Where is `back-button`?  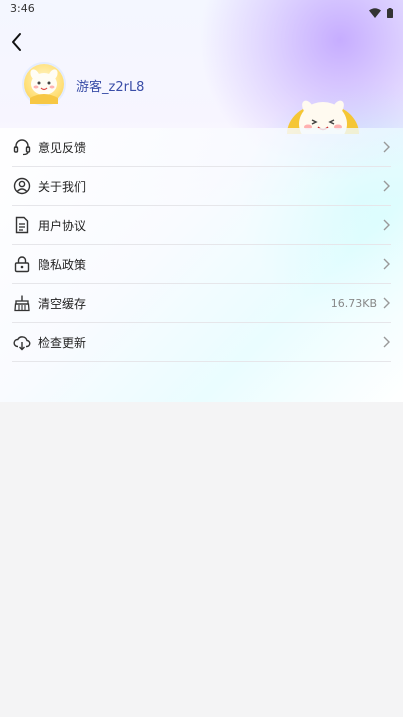 back-button is located at coordinates (18, 42).